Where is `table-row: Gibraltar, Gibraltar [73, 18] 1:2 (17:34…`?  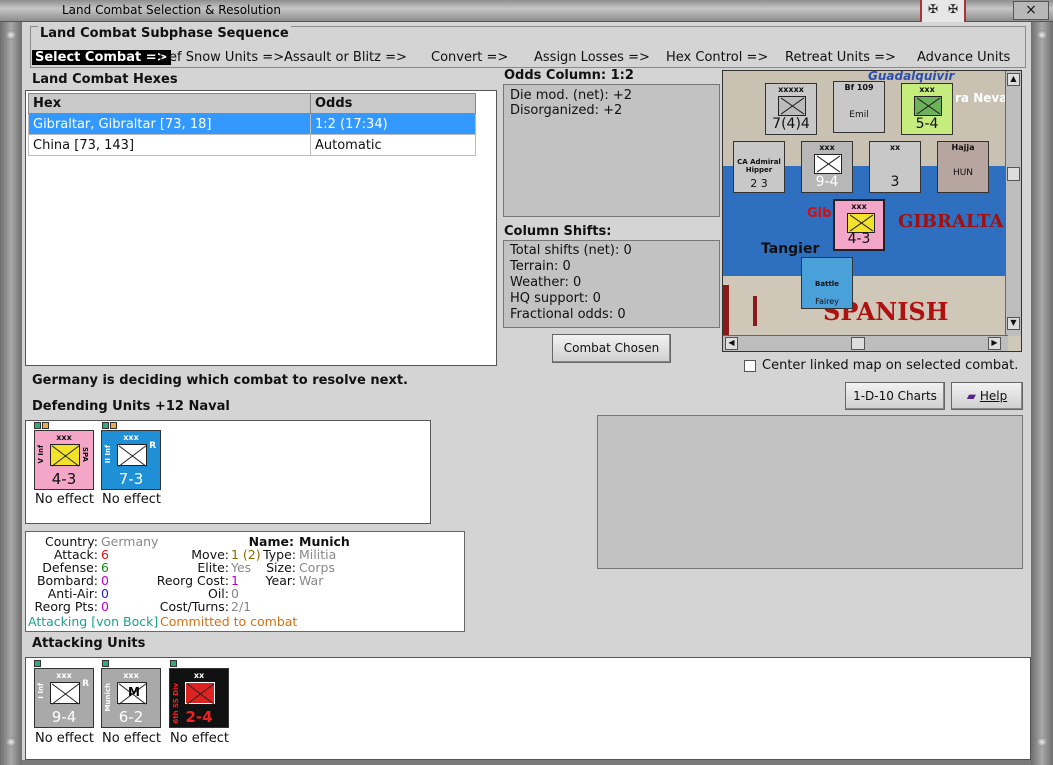 table-row: Gibraltar, Gibraltar [73, 18] 1:2 (17:34… is located at coordinates (252, 124).